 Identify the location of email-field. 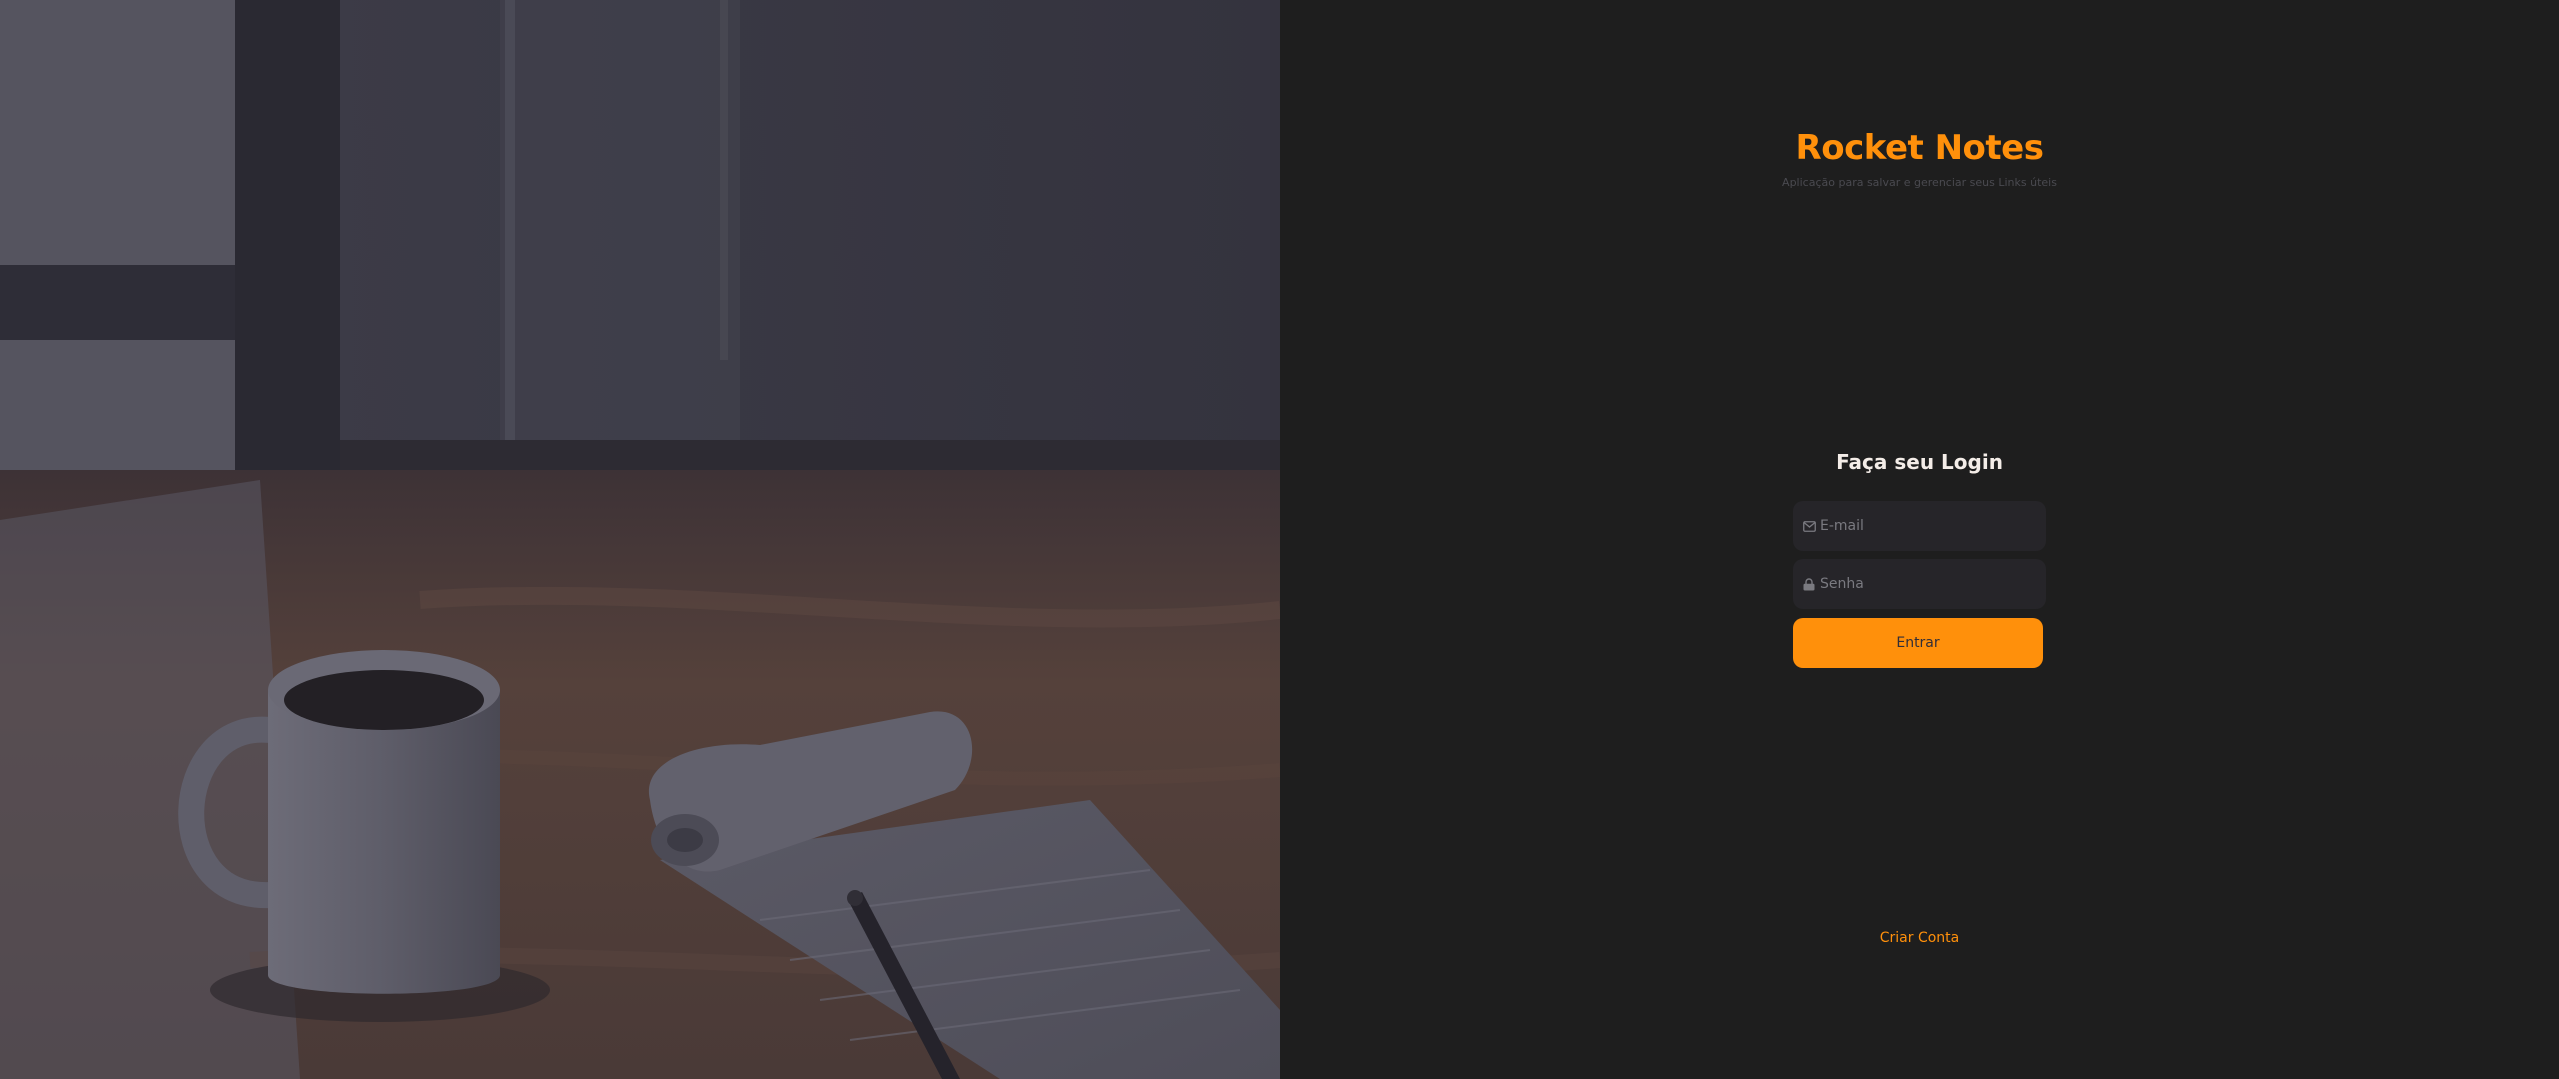
(1919, 526).